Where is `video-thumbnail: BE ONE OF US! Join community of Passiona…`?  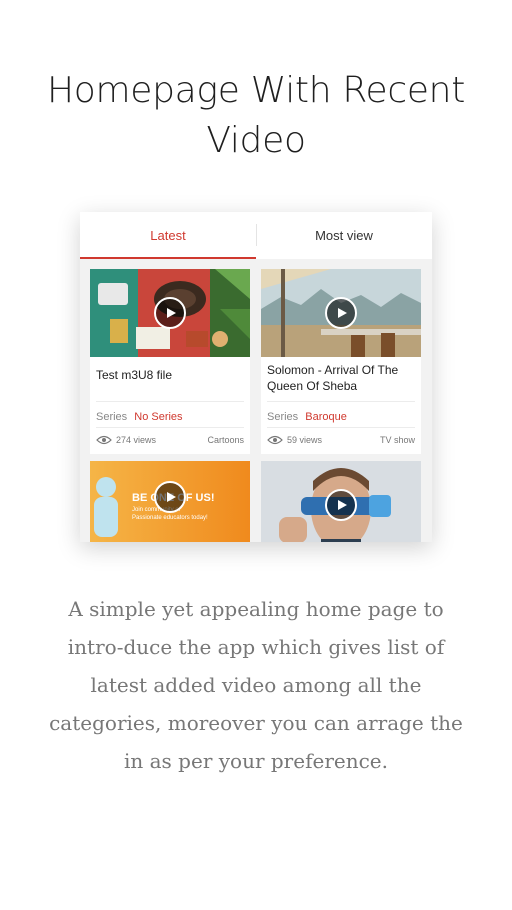
video-thumbnail: BE ONE OF US! Join community of Passiona… is located at coordinates (170, 501).